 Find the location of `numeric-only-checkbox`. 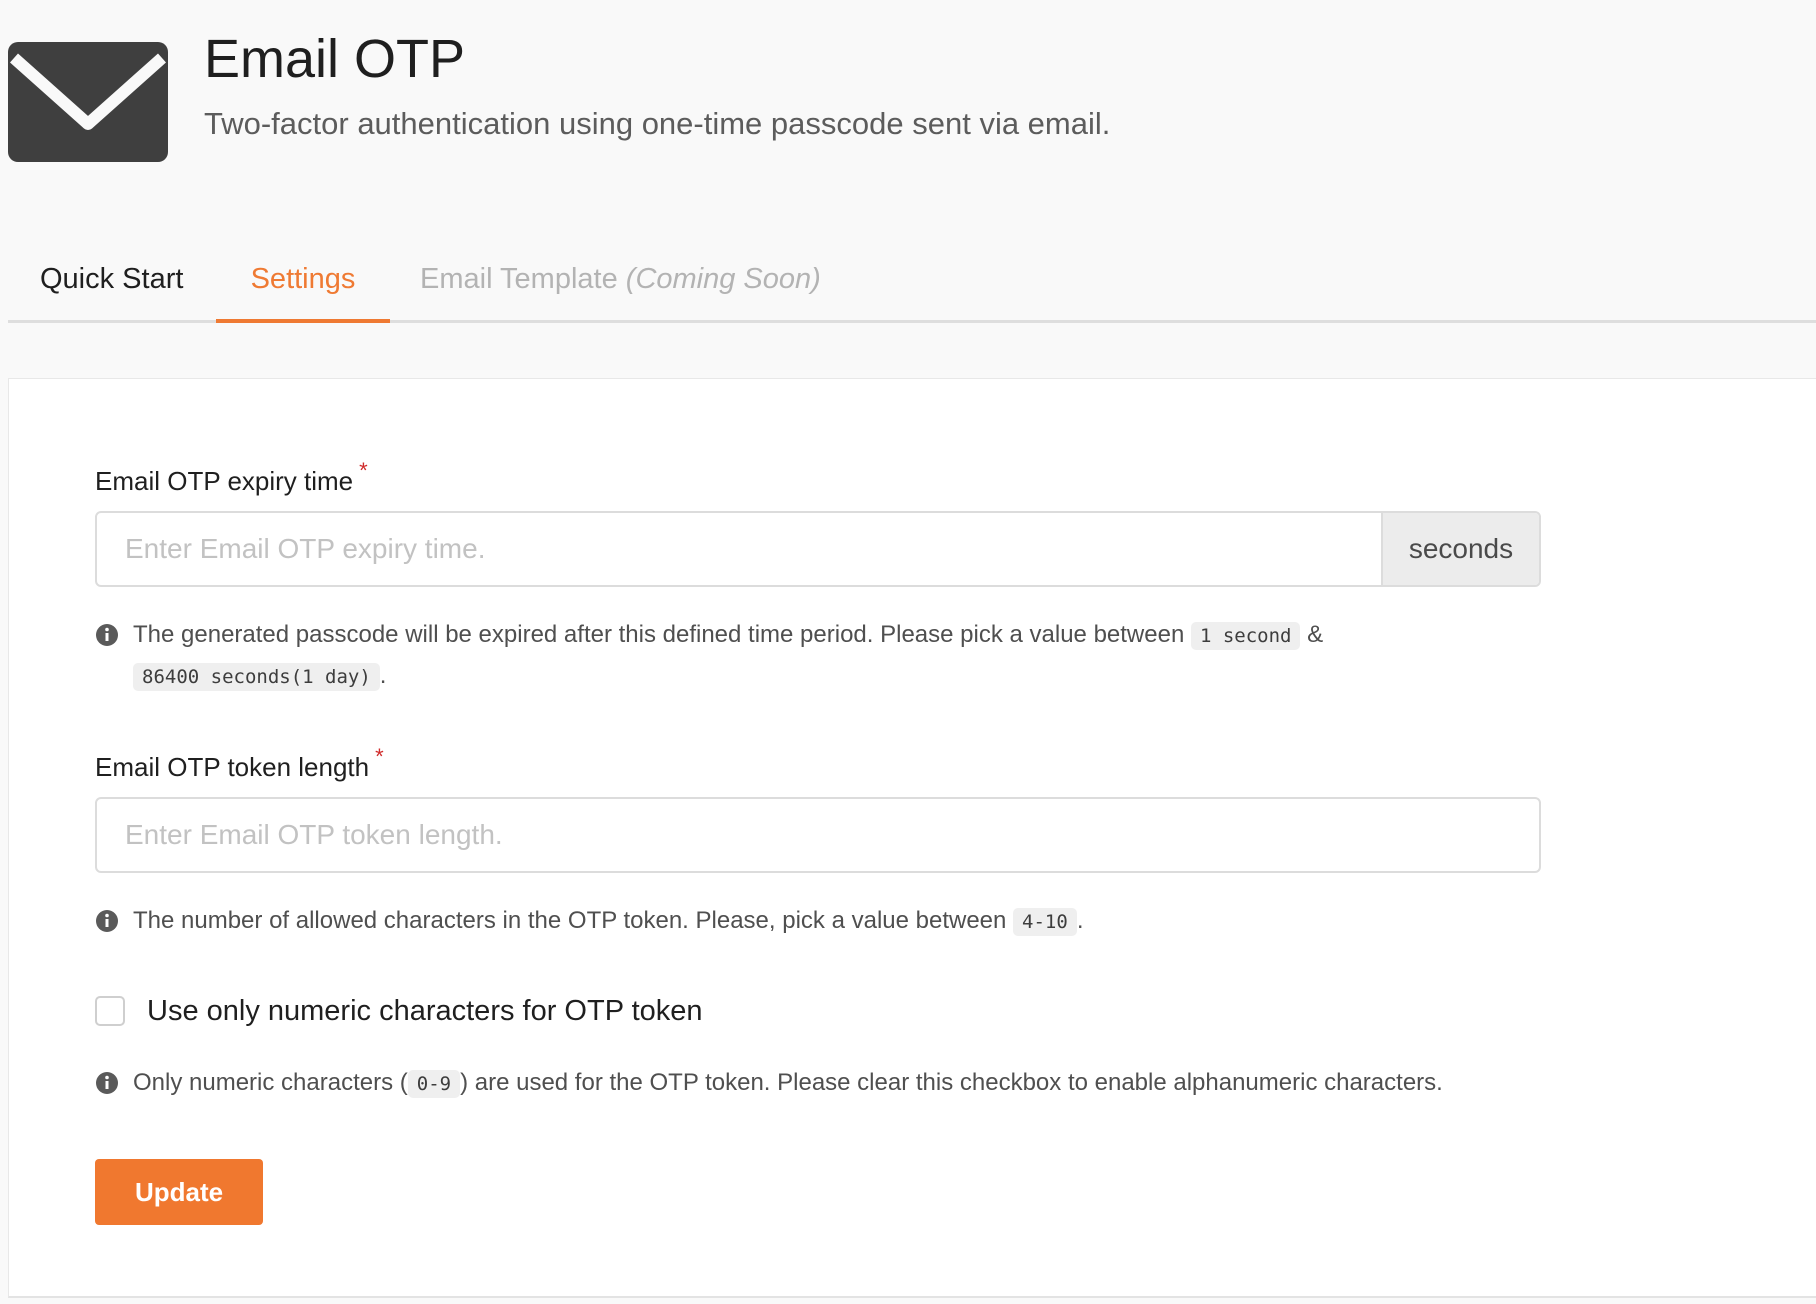

numeric-only-checkbox is located at coordinates (110, 1011).